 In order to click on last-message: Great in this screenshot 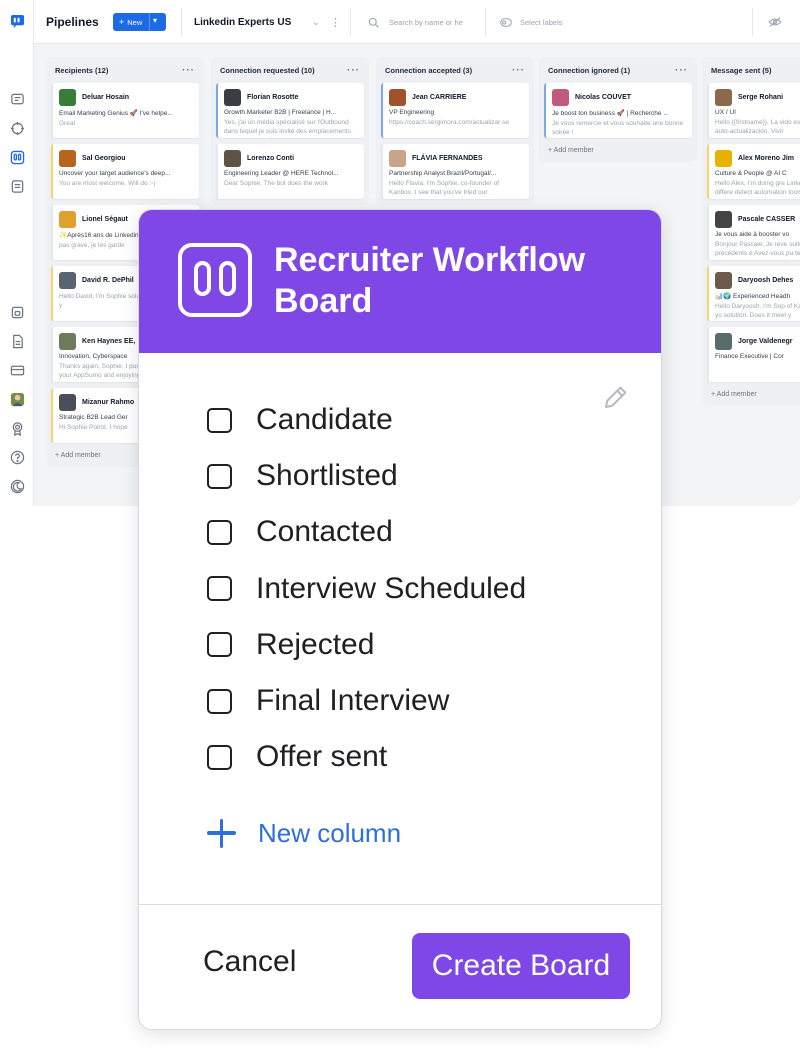, I will do `click(67, 123)`.